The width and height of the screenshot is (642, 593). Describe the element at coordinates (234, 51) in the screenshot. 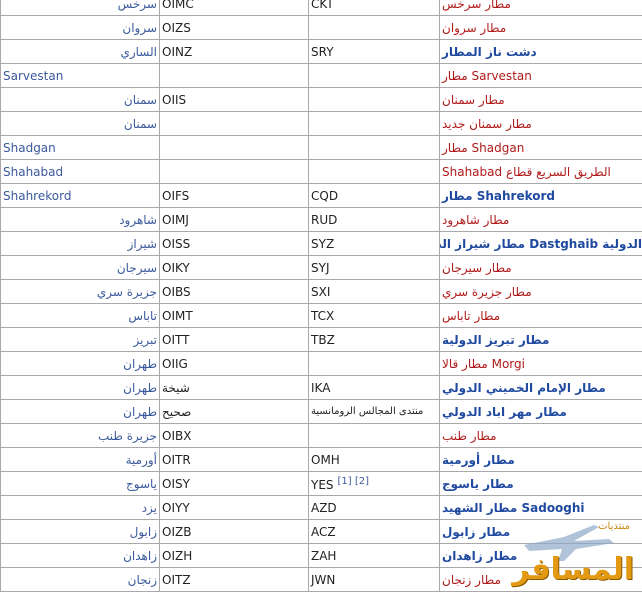

I see `icao-code-cell: OINZ` at that location.